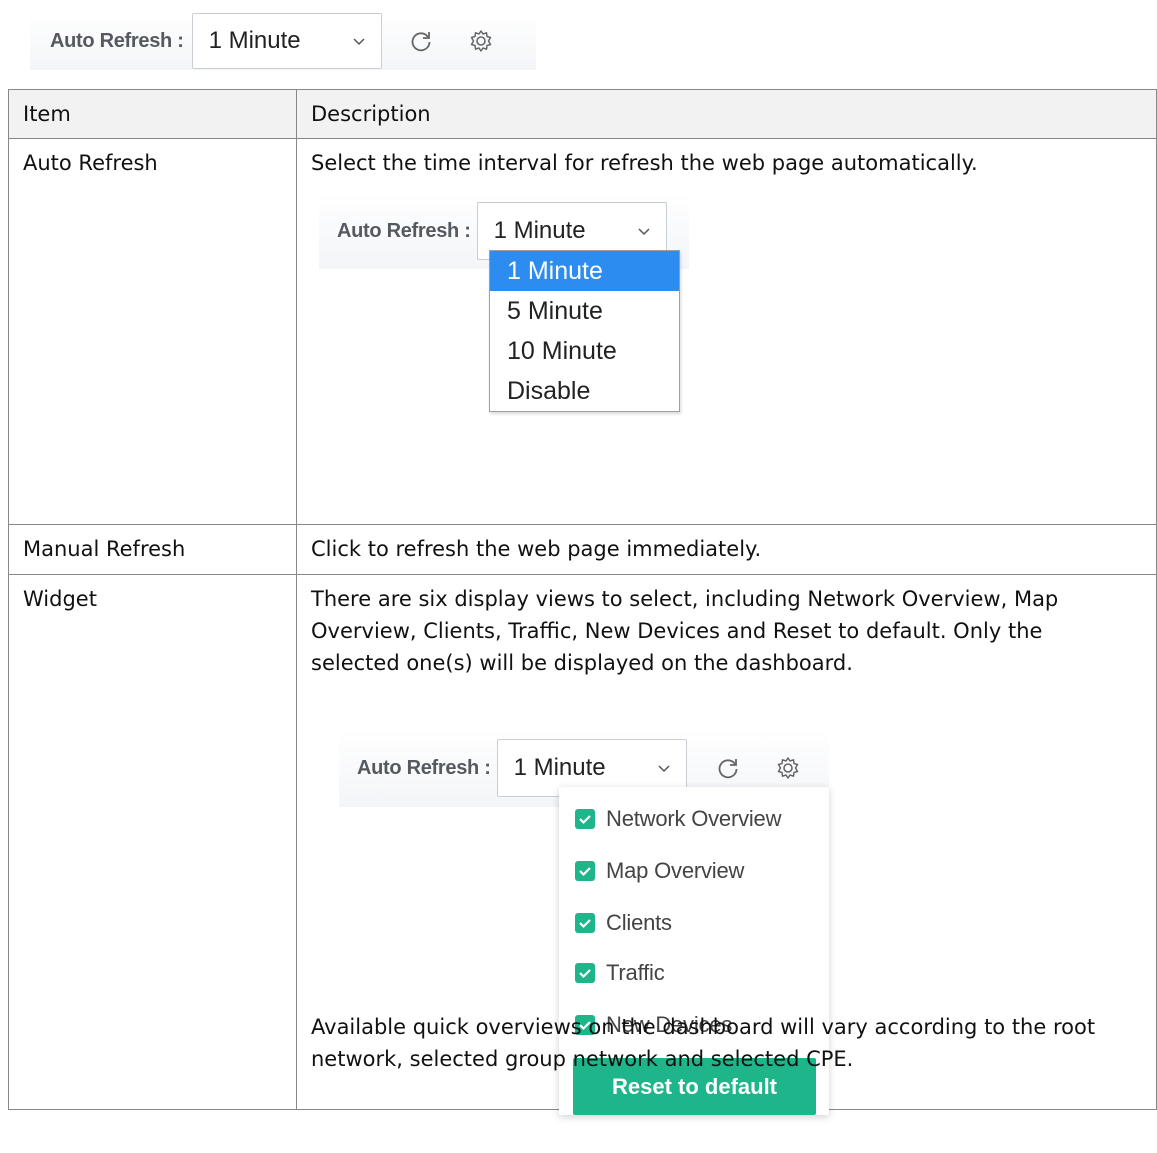  Describe the element at coordinates (584, 311) in the screenshot. I see `option-5-minute: 5 Minute` at that location.